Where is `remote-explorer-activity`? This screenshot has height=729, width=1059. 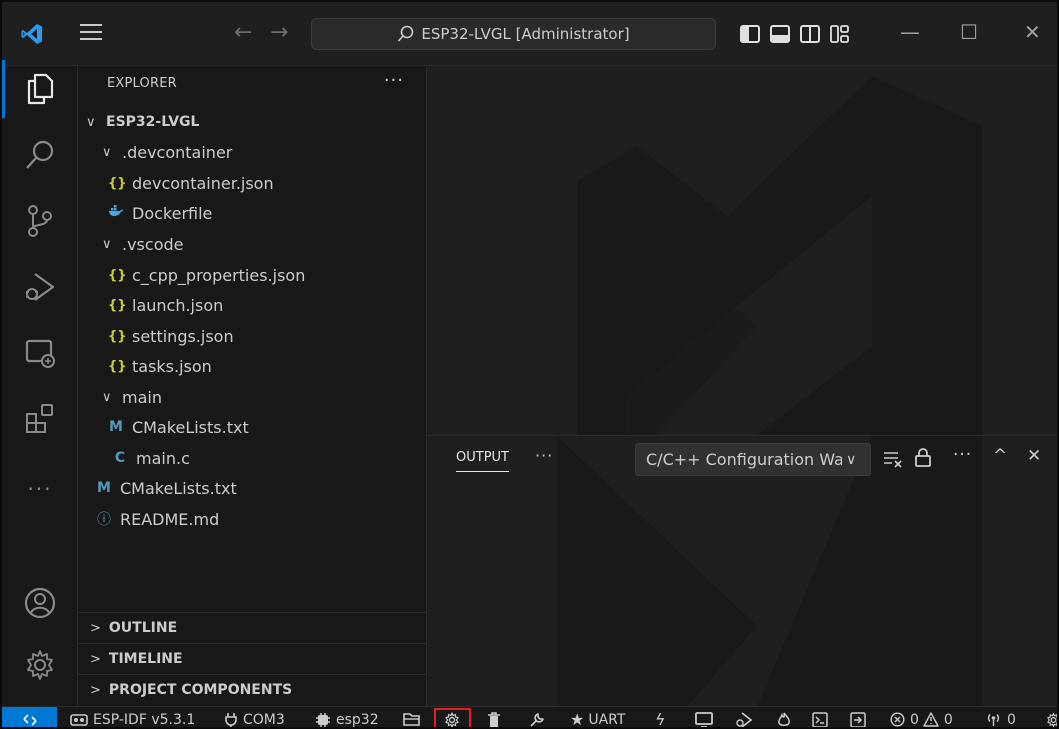
remote-explorer-activity is located at coordinates (40, 353).